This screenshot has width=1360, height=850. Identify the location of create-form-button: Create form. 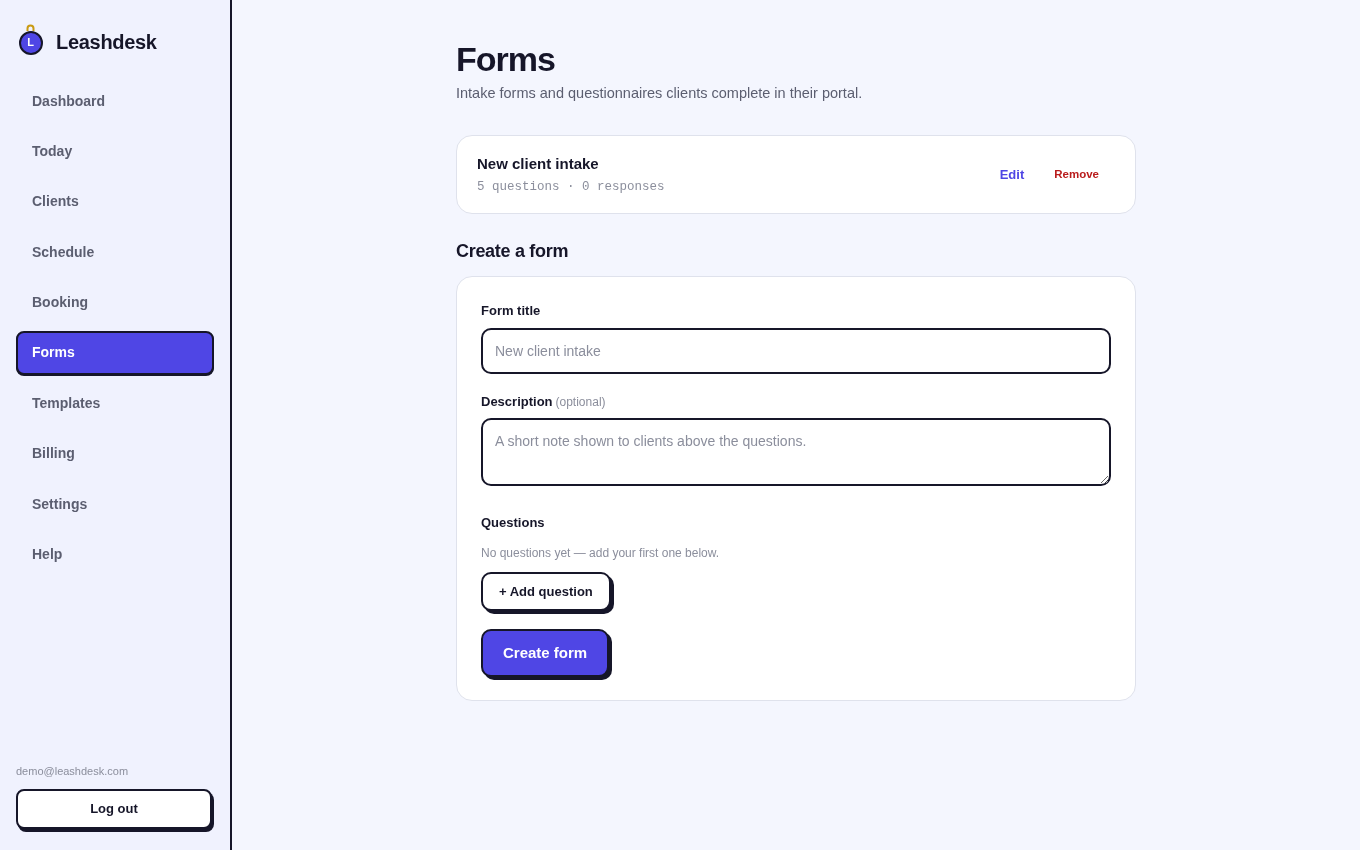
(545, 653).